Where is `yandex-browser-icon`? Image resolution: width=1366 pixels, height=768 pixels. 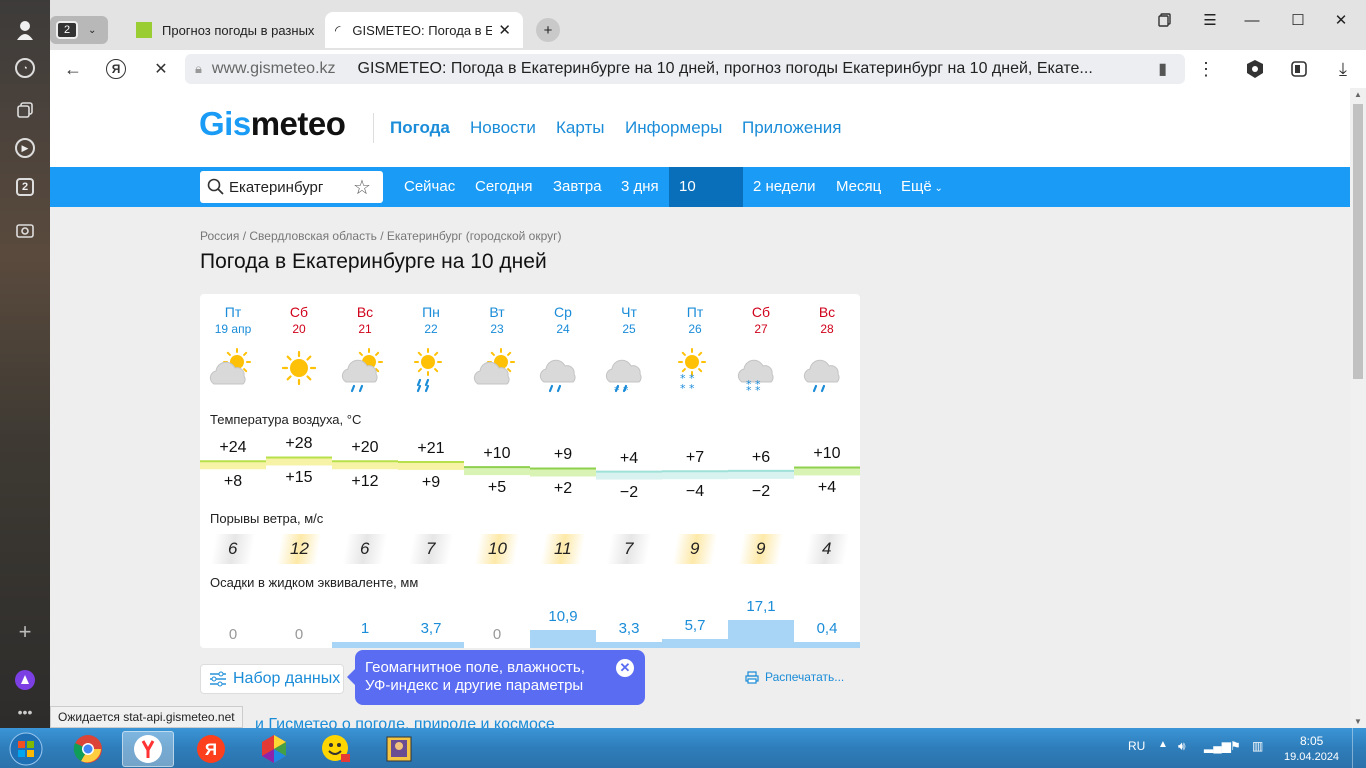
yandex-browser-icon is located at coordinates (148, 749).